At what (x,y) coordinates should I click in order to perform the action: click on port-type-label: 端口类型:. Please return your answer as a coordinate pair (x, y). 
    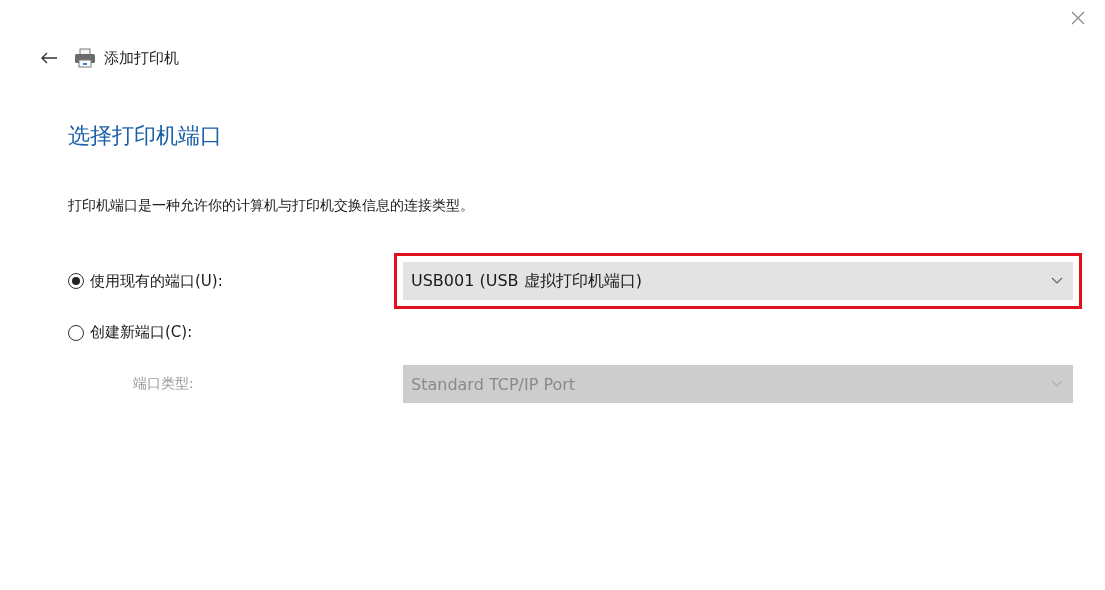
    Looking at the image, I should click on (163, 384).